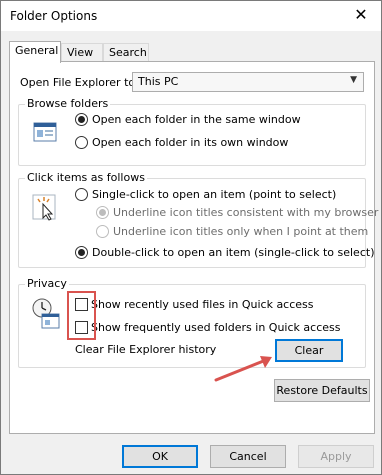  I want to click on browse-folders-title: Browse folders, so click(68, 103).